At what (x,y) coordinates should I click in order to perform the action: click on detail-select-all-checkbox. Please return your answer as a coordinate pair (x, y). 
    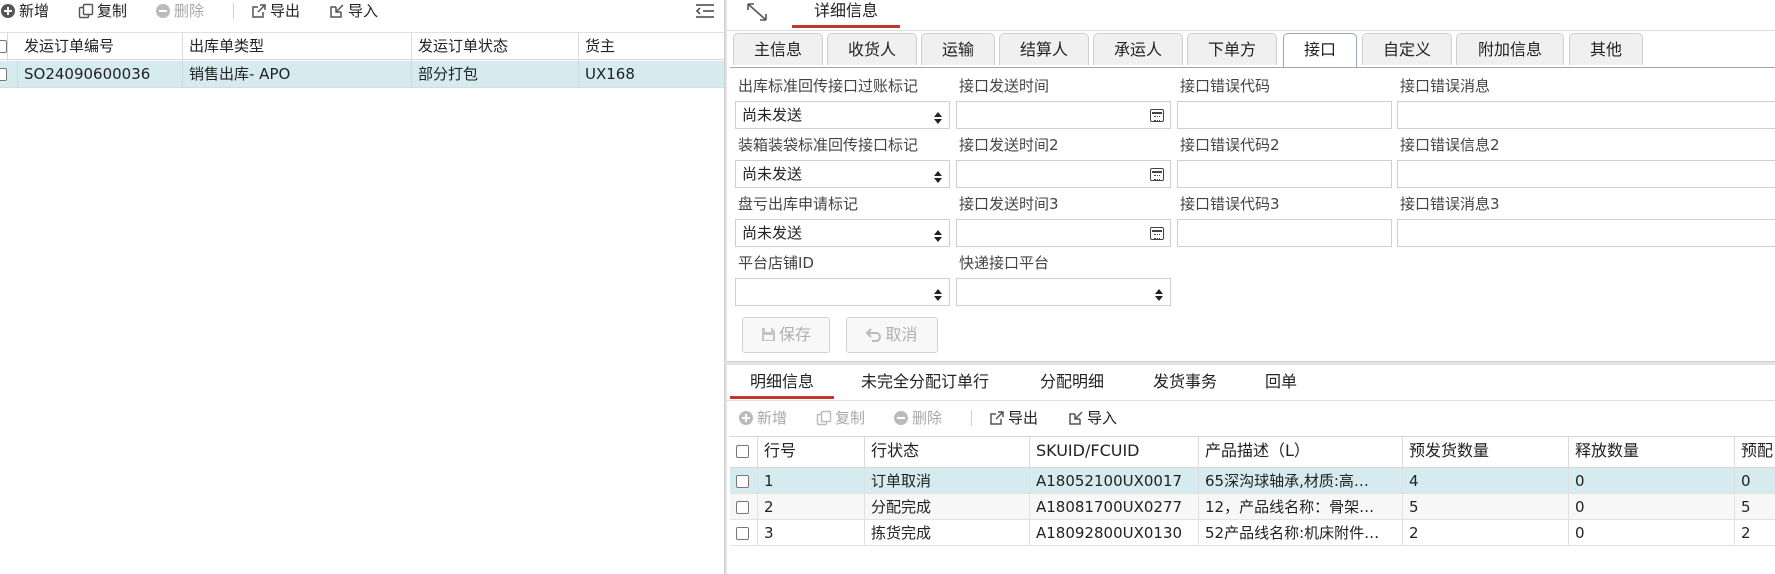
    Looking at the image, I should click on (744, 452).